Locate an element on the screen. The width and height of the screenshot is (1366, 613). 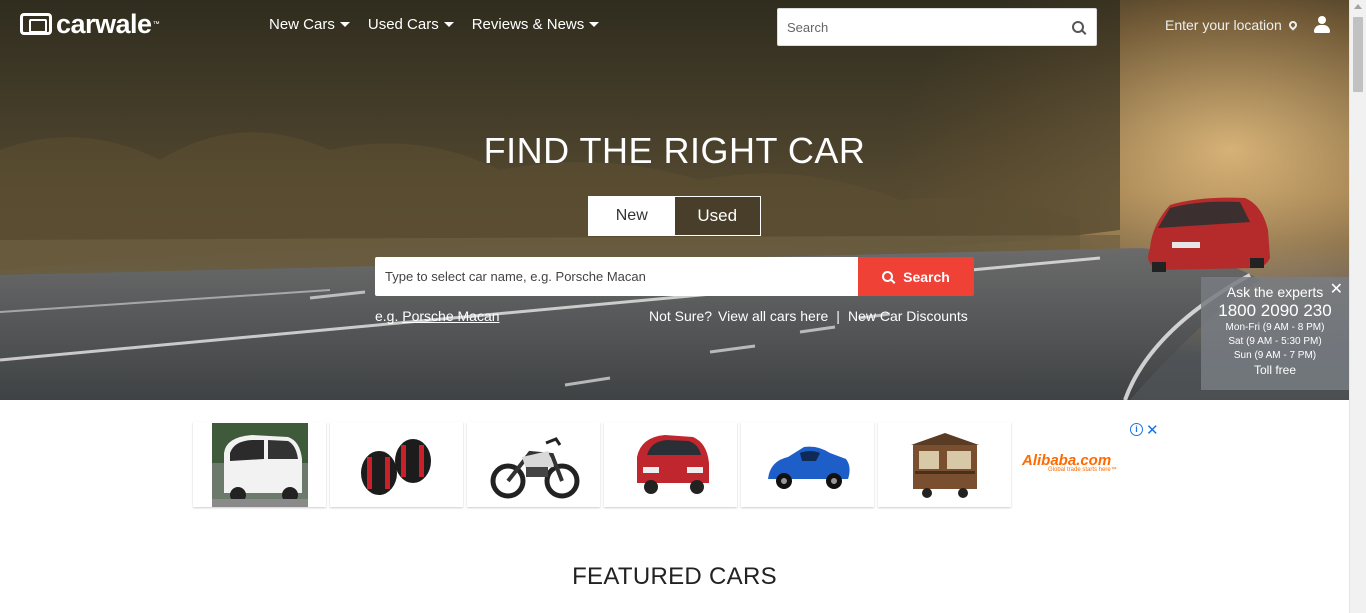
toggle-new: New is located at coordinates (632, 216).